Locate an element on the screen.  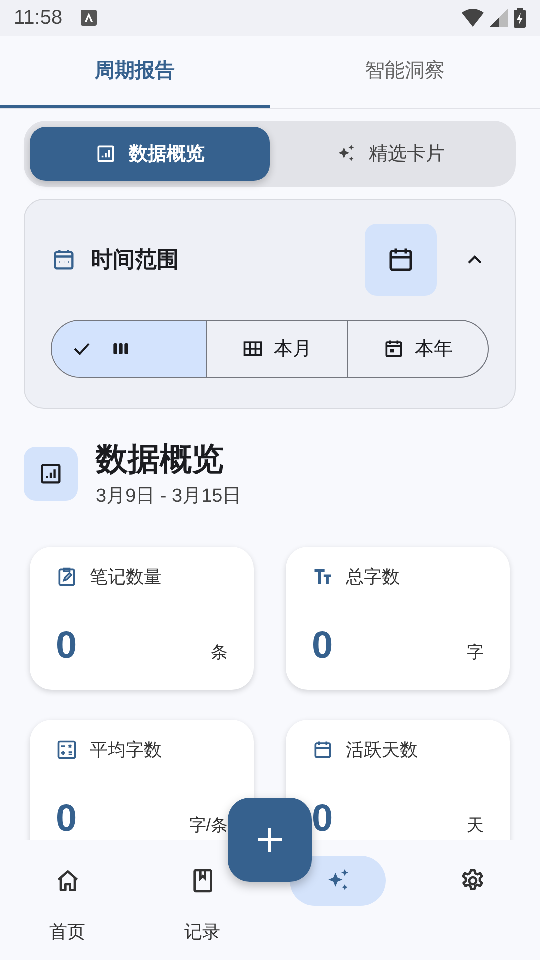
notification-icon is located at coordinates (88, 18).